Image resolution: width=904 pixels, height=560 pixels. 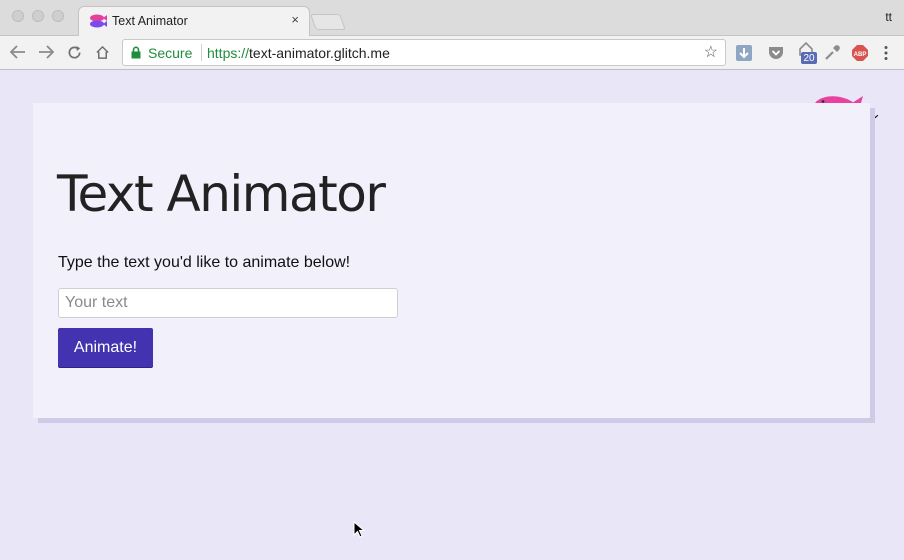 I want to click on close-window-button, so click(x=18, y=16).